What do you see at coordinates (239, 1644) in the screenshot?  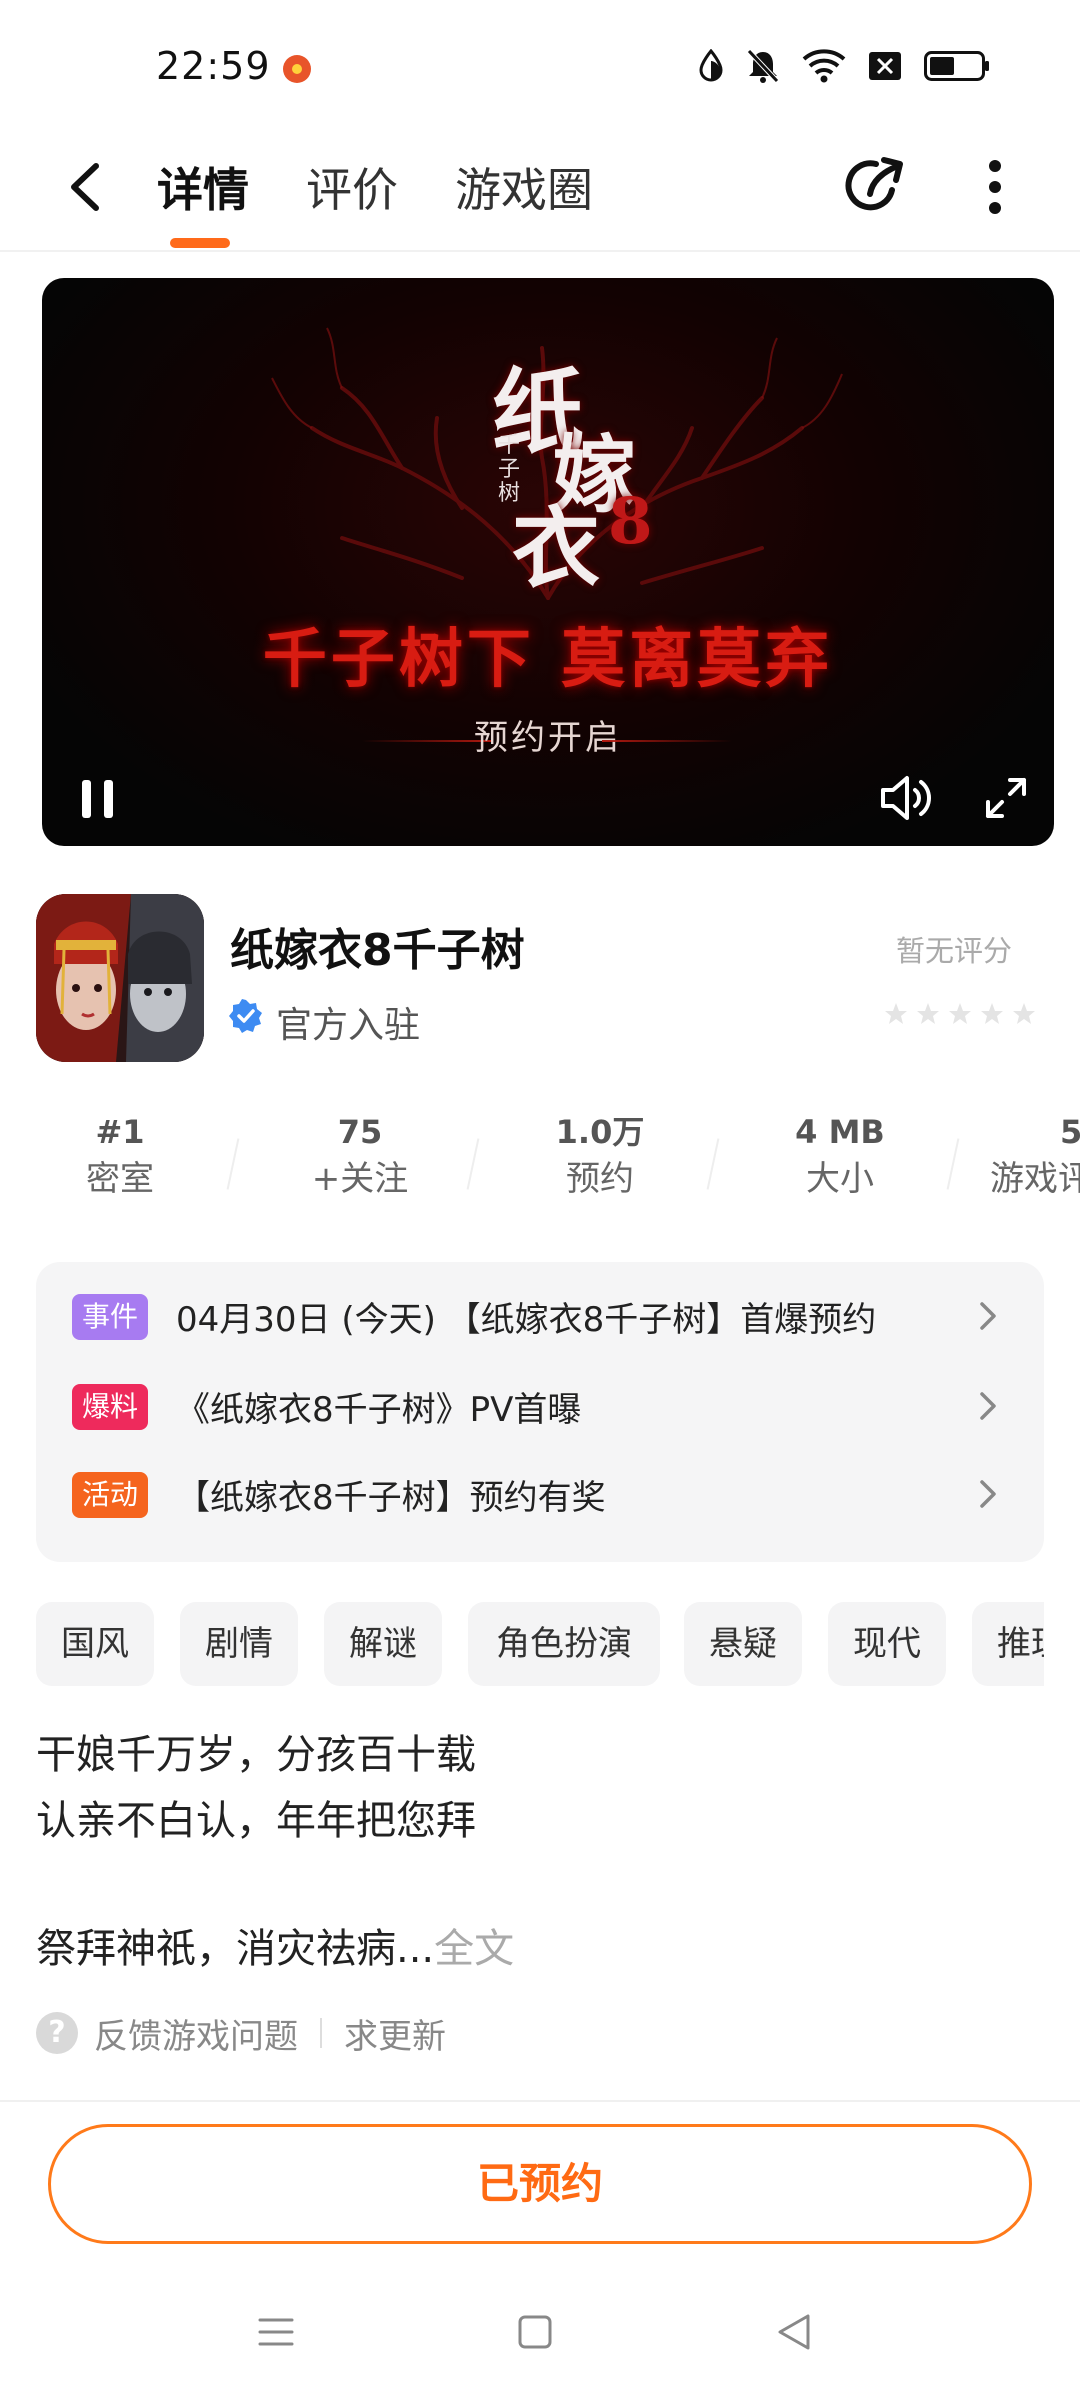 I see `tag-chip: 剧情` at bounding box center [239, 1644].